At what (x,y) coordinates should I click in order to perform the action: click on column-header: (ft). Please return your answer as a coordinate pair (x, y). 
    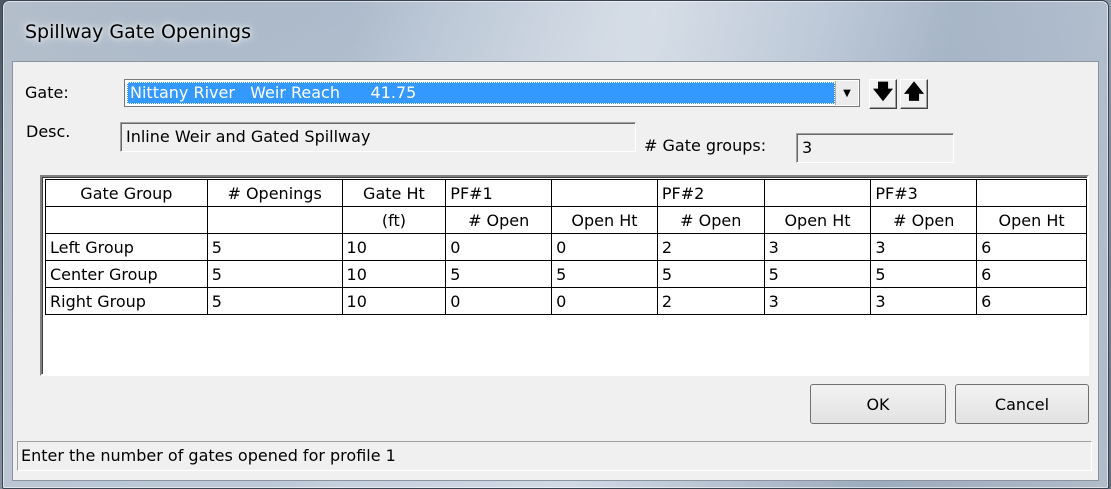
    Looking at the image, I should click on (394, 220).